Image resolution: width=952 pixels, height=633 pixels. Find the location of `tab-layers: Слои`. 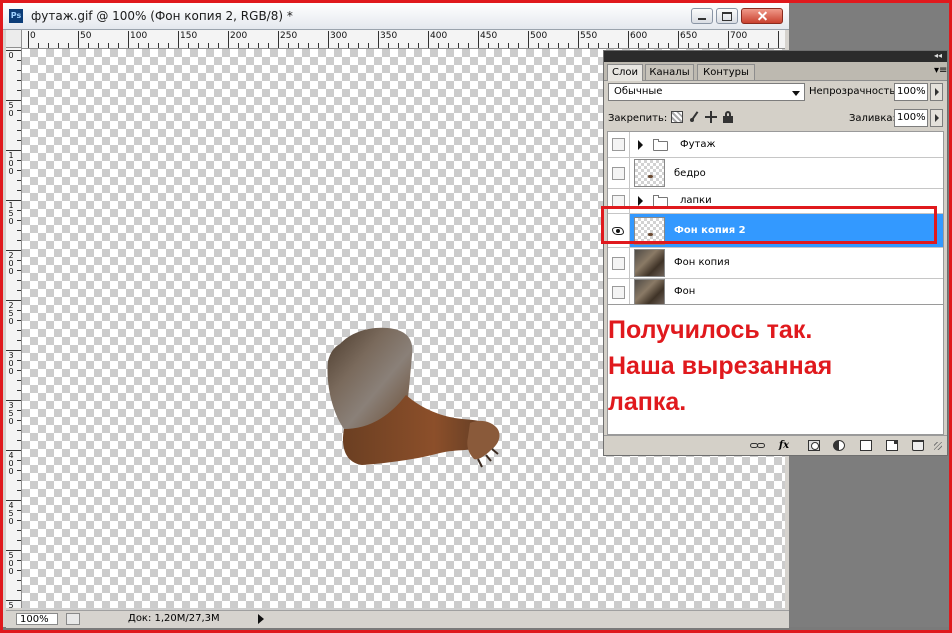

tab-layers: Слои is located at coordinates (625, 72).